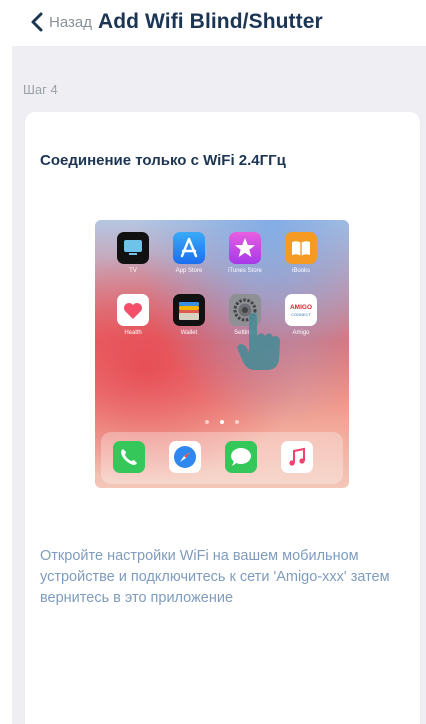  I want to click on amigo-logo-bottom: CONNECT, so click(301, 314).